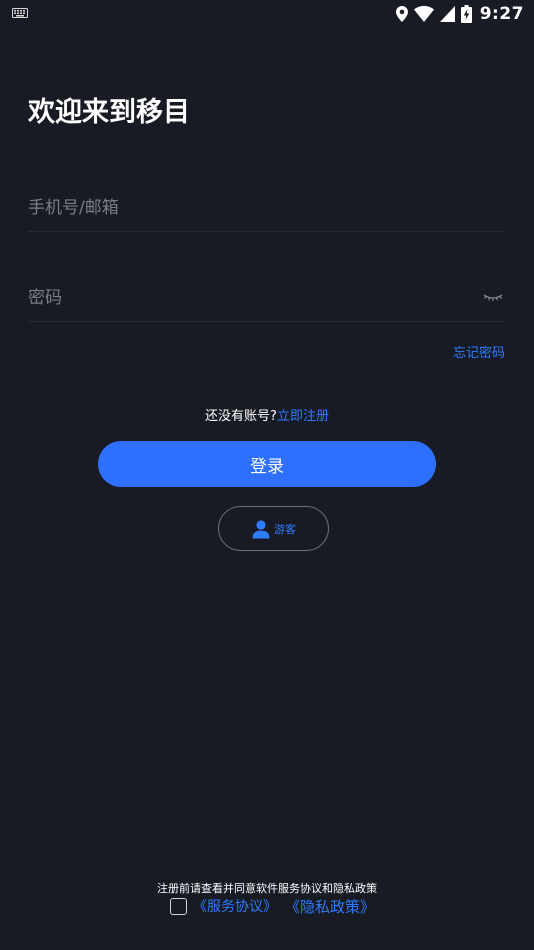 The width and height of the screenshot is (534, 950). I want to click on agreement-checkbox, so click(178, 906).